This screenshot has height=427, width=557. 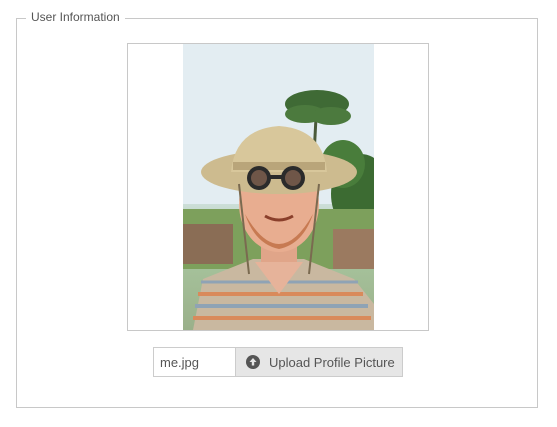 What do you see at coordinates (332, 362) in the screenshot?
I see `upload-button-label: Upload Profile Picture` at bounding box center [332, 362].